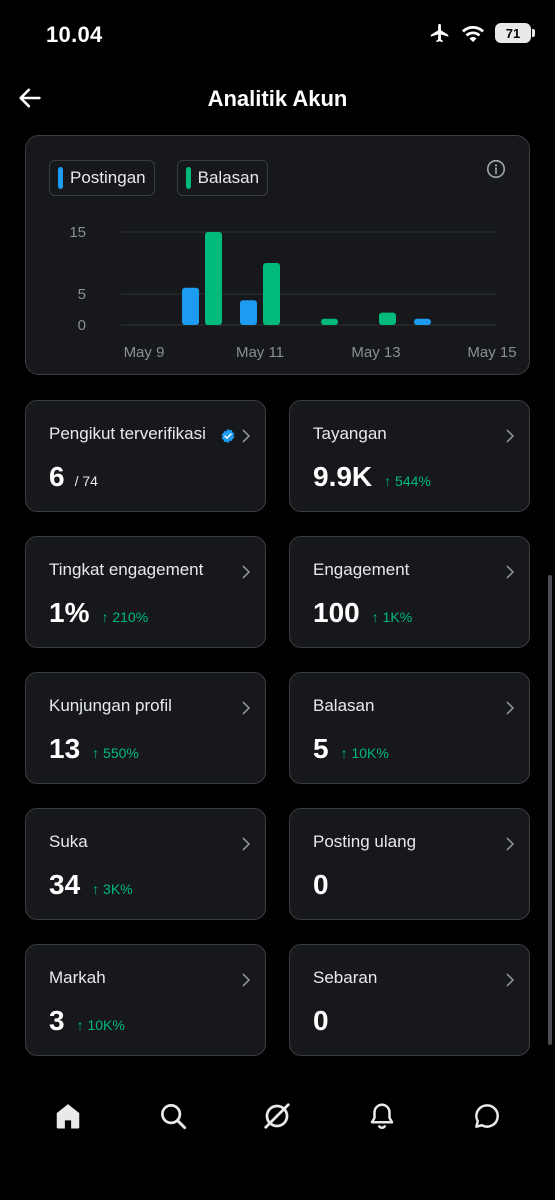 The width and height of the screenshot is (555, 1200). I want to click on y-tick-label: 0, so click(82, 325).